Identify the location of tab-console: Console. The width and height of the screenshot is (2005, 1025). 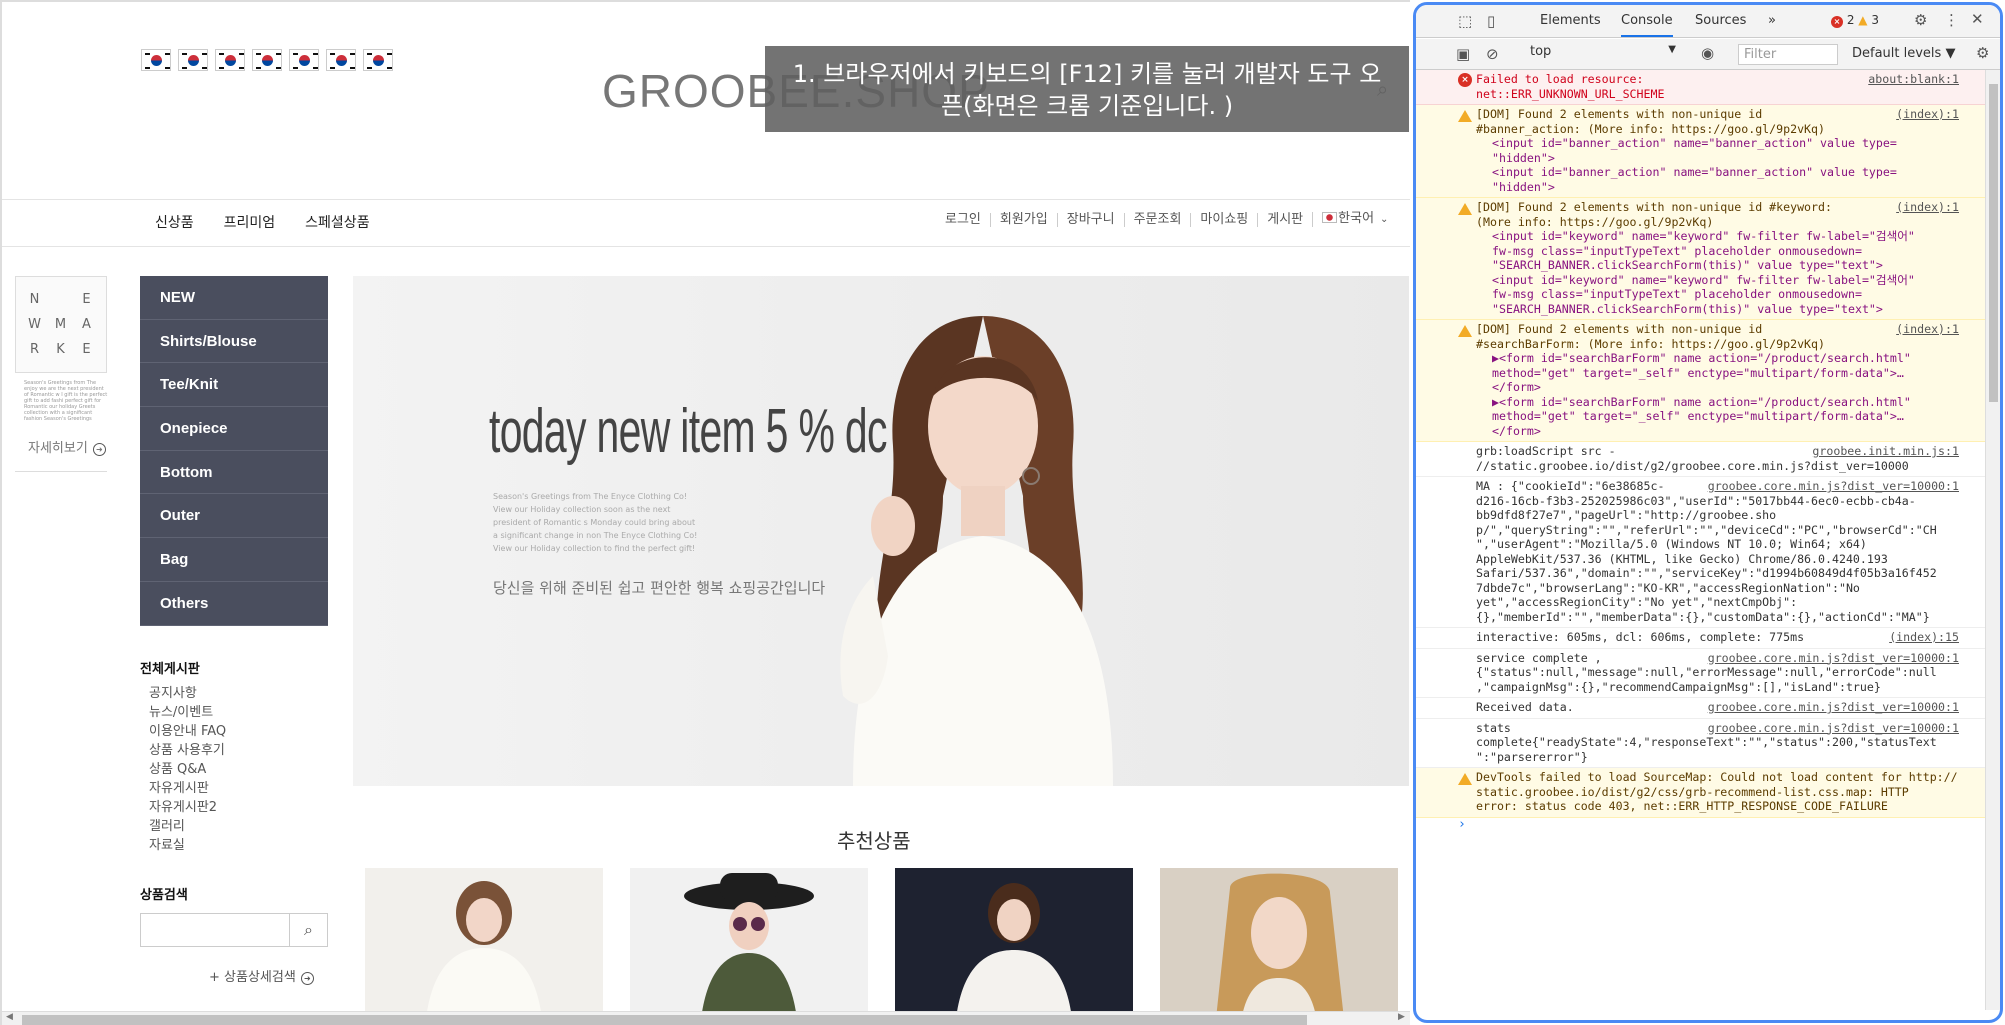
(1647, 25).